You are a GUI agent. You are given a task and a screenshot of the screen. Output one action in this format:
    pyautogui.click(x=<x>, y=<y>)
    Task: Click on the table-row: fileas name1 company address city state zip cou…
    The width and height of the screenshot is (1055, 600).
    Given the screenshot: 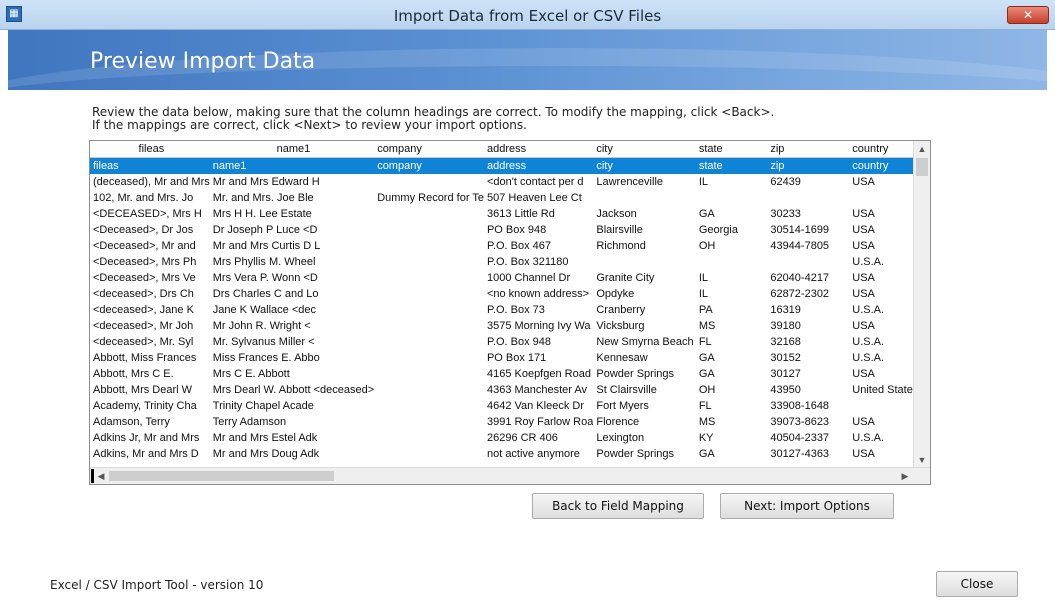 What is the action you would take?
    pyautogui.click(x=510, y=165)
    